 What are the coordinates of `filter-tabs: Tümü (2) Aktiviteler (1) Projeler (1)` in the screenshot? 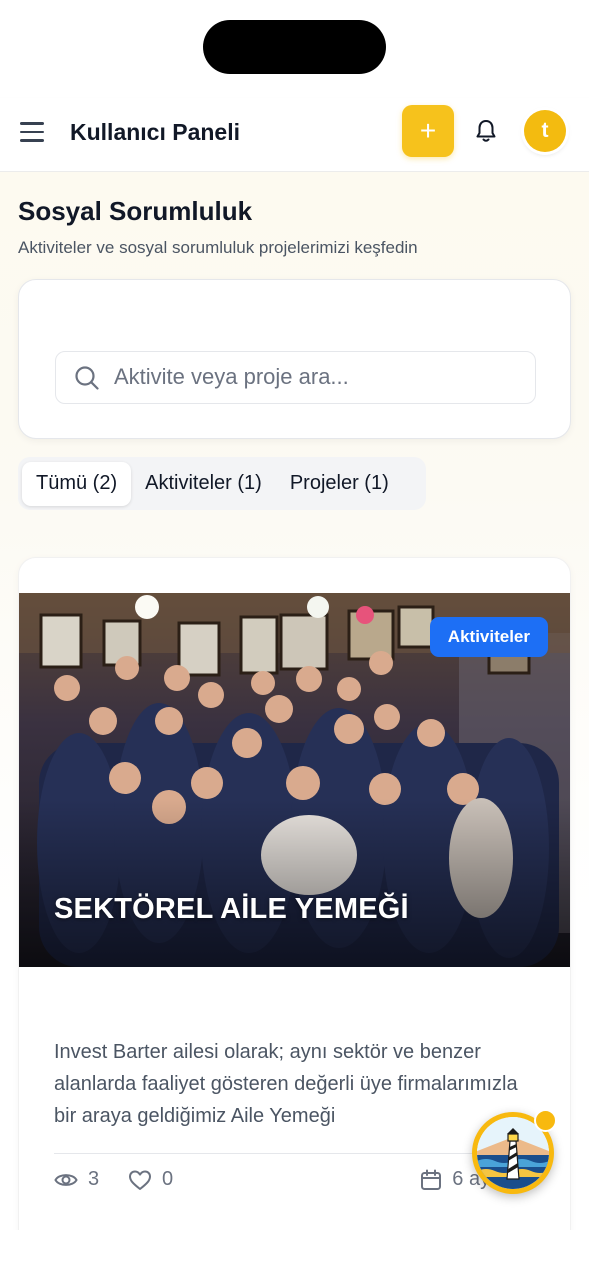 It's located at (222, 483).